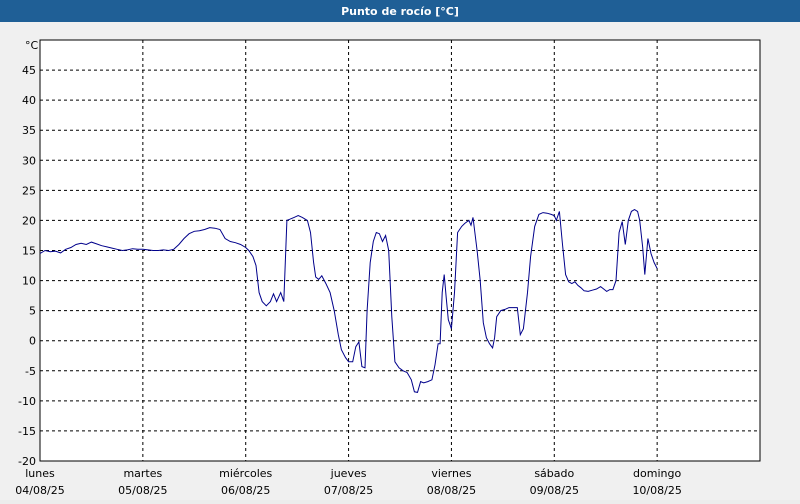 The height and width of the screenshot is (504, 800). Describe the element at coordinates (656, 490) in the screenshot. I see `x-tick-date-label: 10/08/25` at that location.